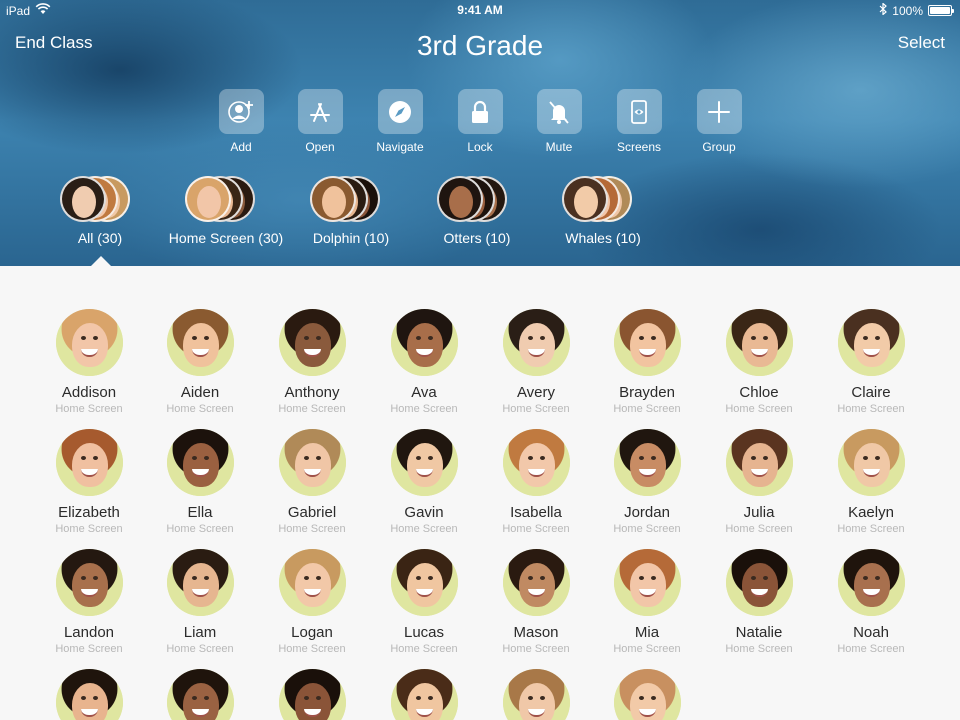  I want to click on select-button: Select, so click(921, 43).